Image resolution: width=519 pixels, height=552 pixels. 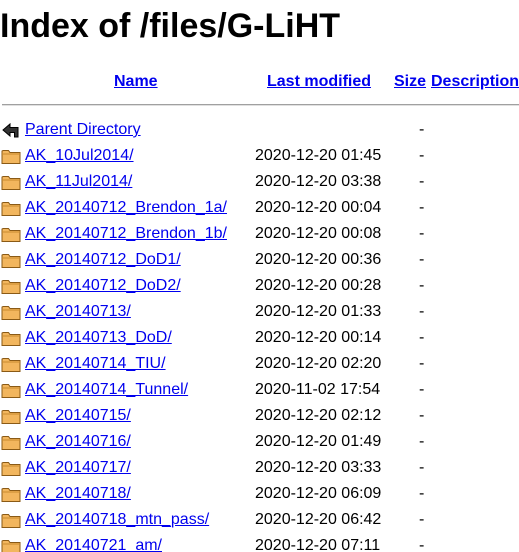 What do you see at coordinates (318, 259) in the screenshot?
I see `last-modified-date: 2020-12-20 00:36` at bounding box center [318, 259].